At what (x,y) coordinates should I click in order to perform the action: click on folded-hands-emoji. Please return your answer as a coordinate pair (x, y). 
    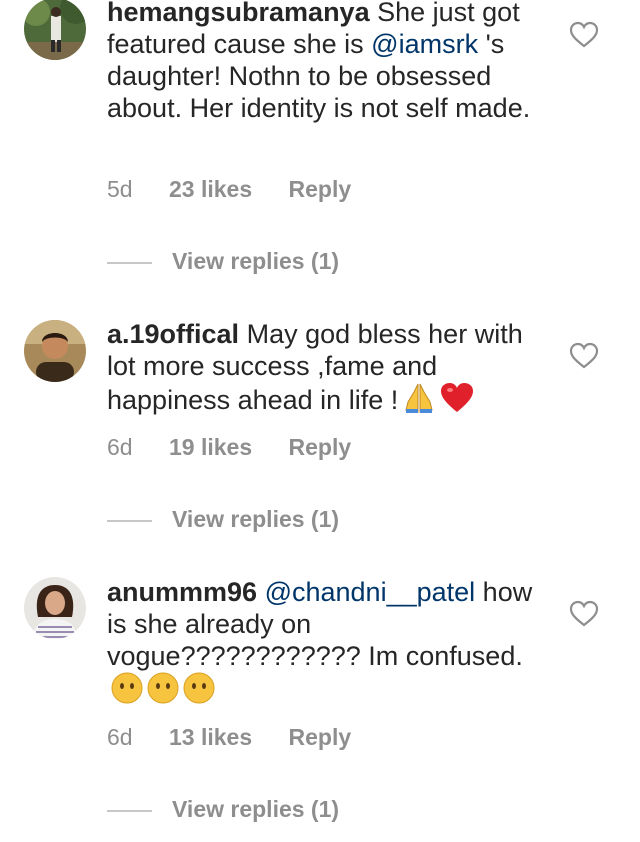
    Looking at the image, I should click on (419, 401).